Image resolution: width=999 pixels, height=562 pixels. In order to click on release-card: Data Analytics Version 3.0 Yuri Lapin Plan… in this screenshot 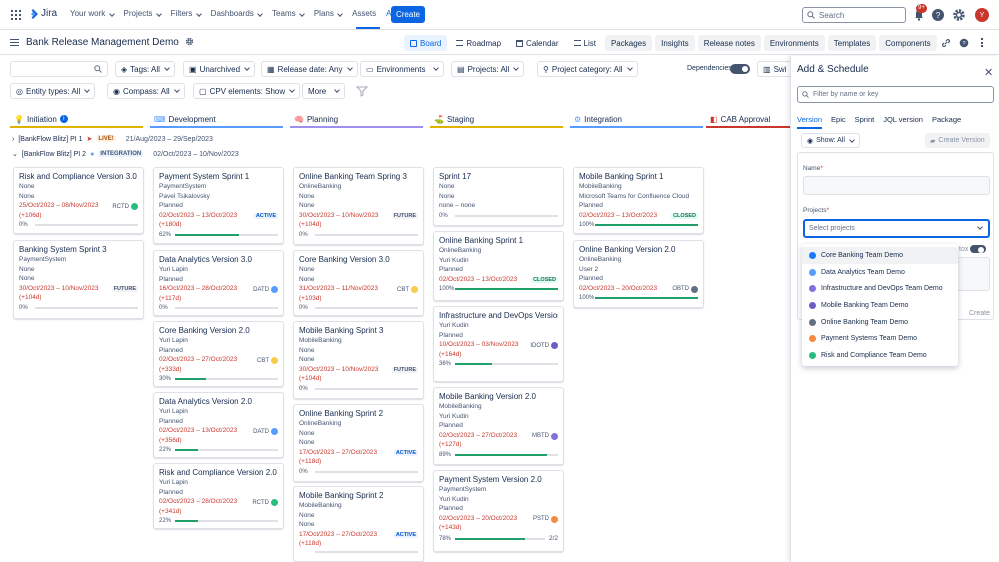, I will do `click(218, 283)`.